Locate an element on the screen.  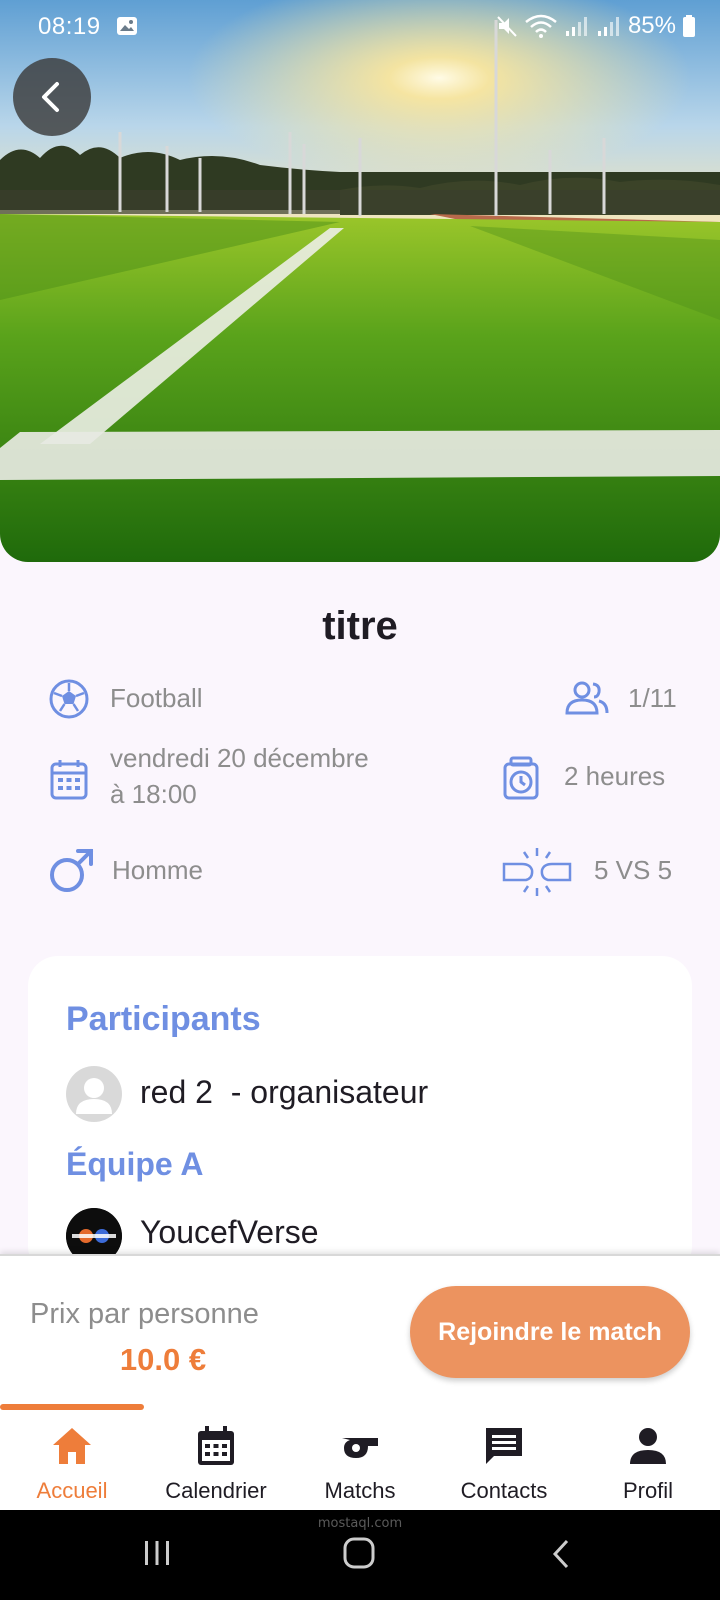
status-bar: 08:19 85% is located at coordinates (360, 26).